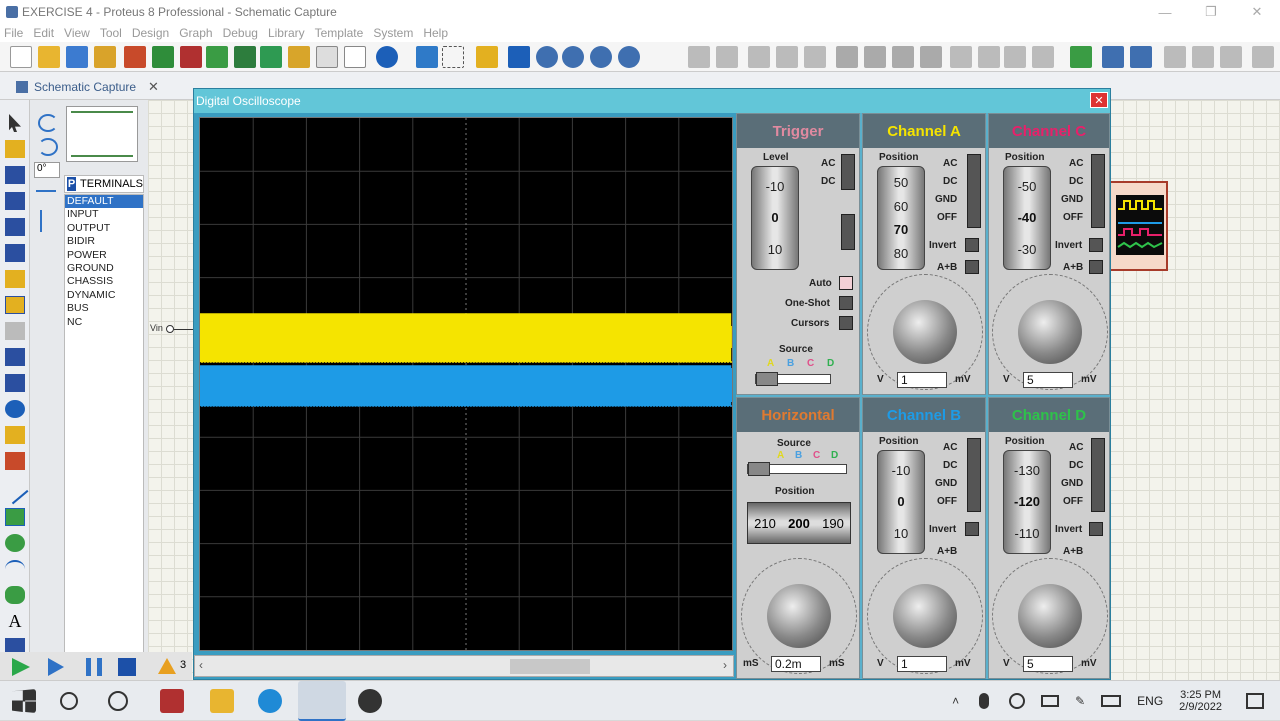 Image resolution: width=1280 pixels, height=721 pixels. What do you see at coordinates (153, 87) in the screenshot?
I see `tab-close-icon: ✕` at bounding box center [153, 87].